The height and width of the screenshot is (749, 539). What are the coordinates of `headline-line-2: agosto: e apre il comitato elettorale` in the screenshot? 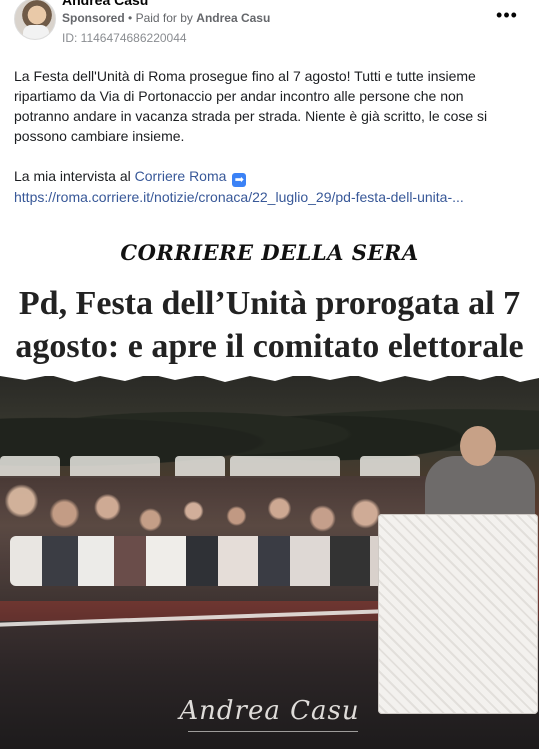 It's located at (269, 346).